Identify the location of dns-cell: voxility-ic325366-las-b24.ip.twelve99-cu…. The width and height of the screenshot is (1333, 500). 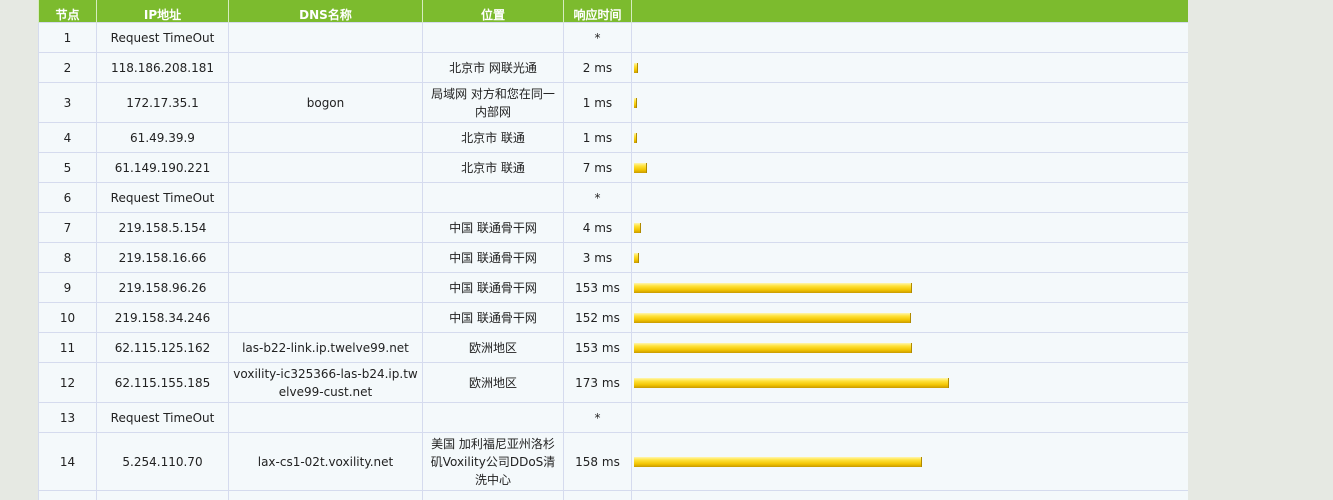
(325, 382).